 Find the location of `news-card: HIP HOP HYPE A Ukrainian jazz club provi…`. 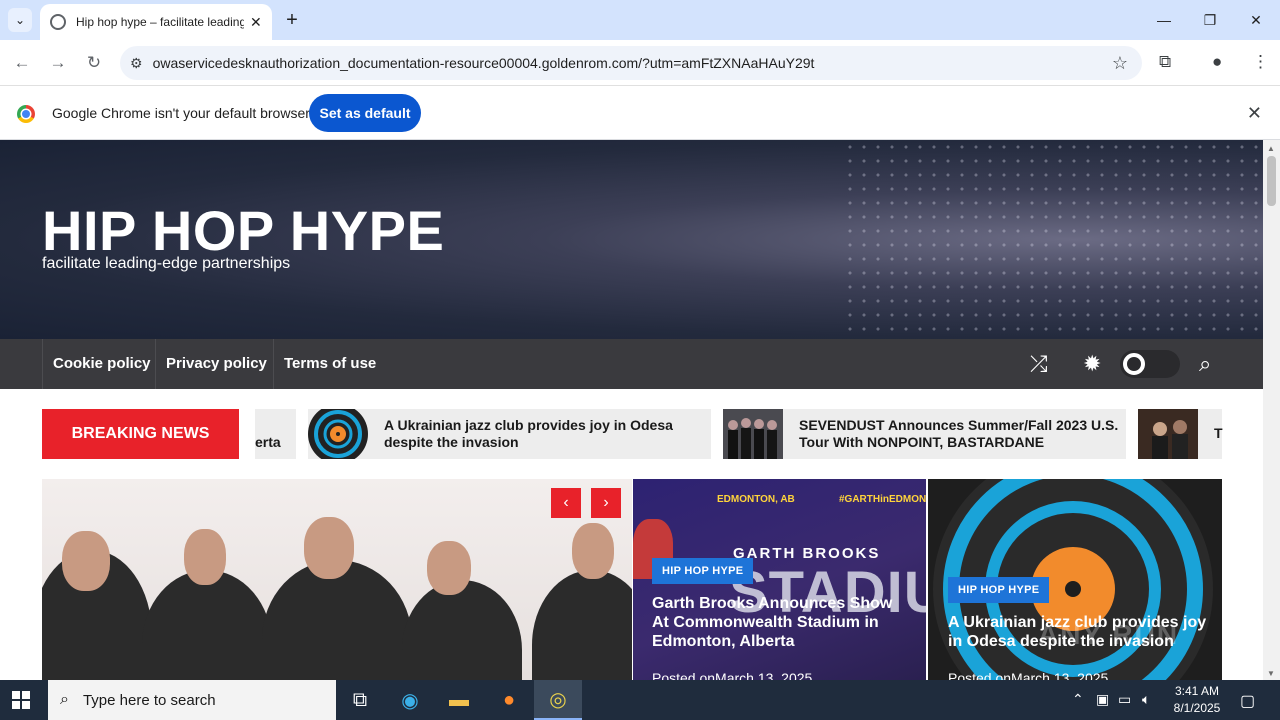

news-card: HIP HOP HYPE A Ukrainian jazz club provi… is located at coordinates (1075, 579).